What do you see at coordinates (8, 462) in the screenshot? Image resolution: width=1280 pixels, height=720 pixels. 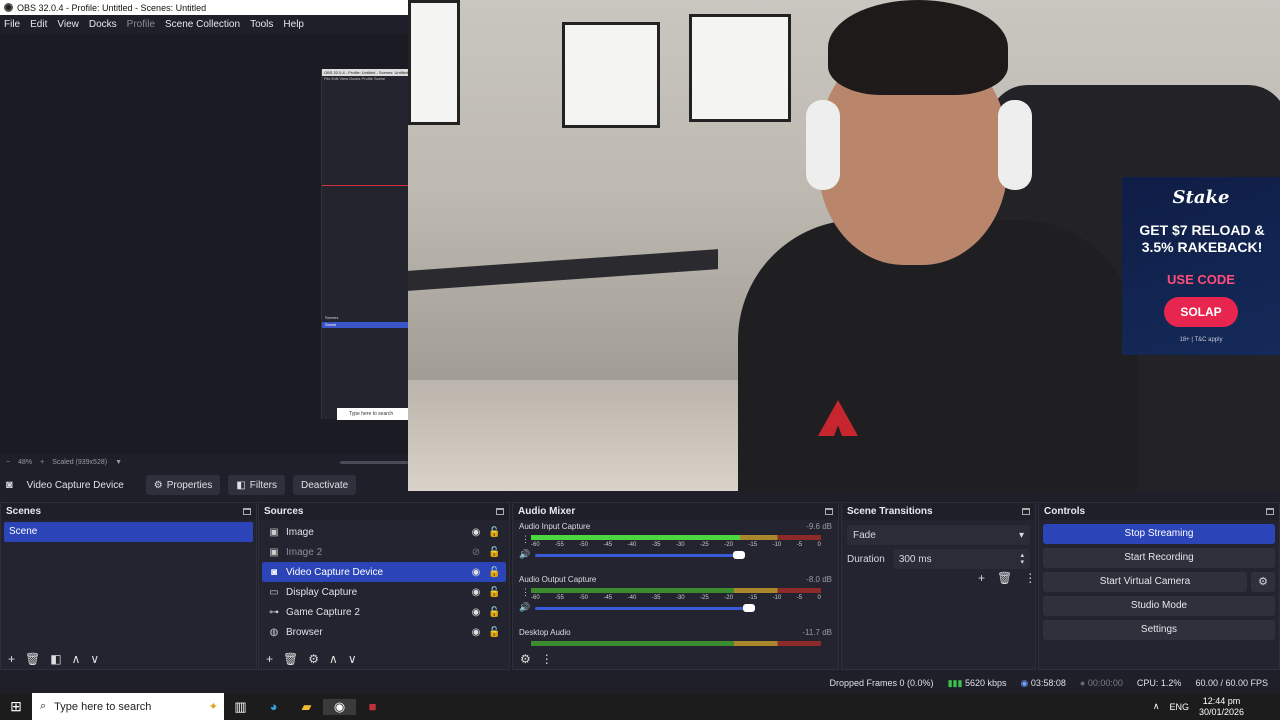 I see `zoom-out-button: −` at bounding box center [8, 462].